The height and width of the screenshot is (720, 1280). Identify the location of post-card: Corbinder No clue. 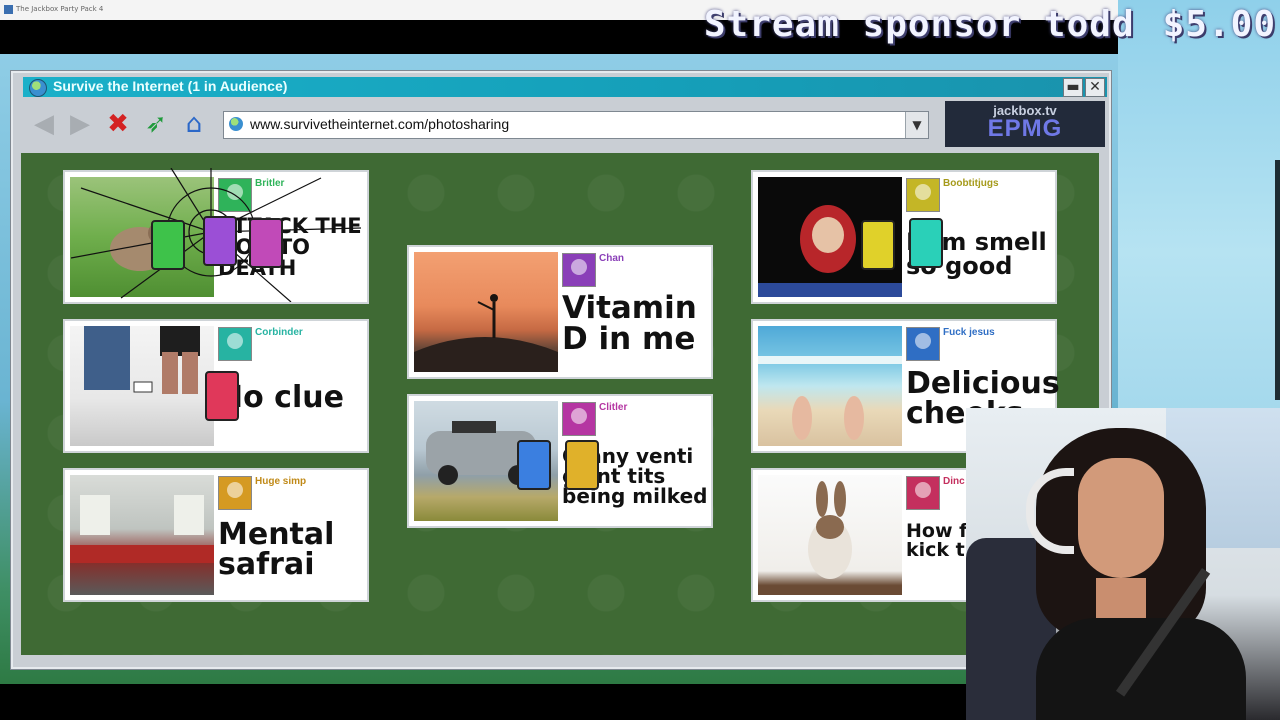
(216, 386).